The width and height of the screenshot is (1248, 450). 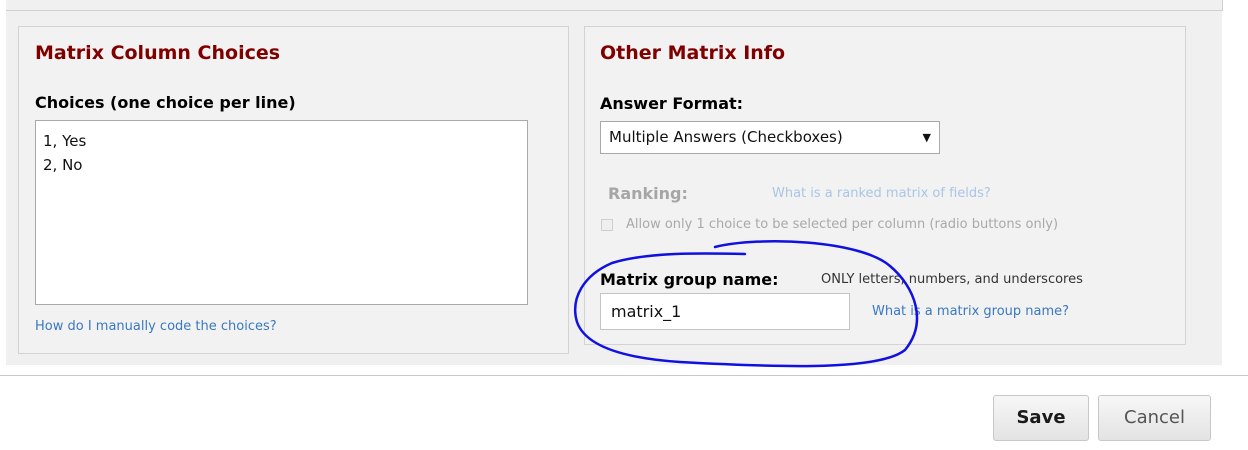 I want to click on answer-format-label: Answer Format:, so click(x=672, y=103).